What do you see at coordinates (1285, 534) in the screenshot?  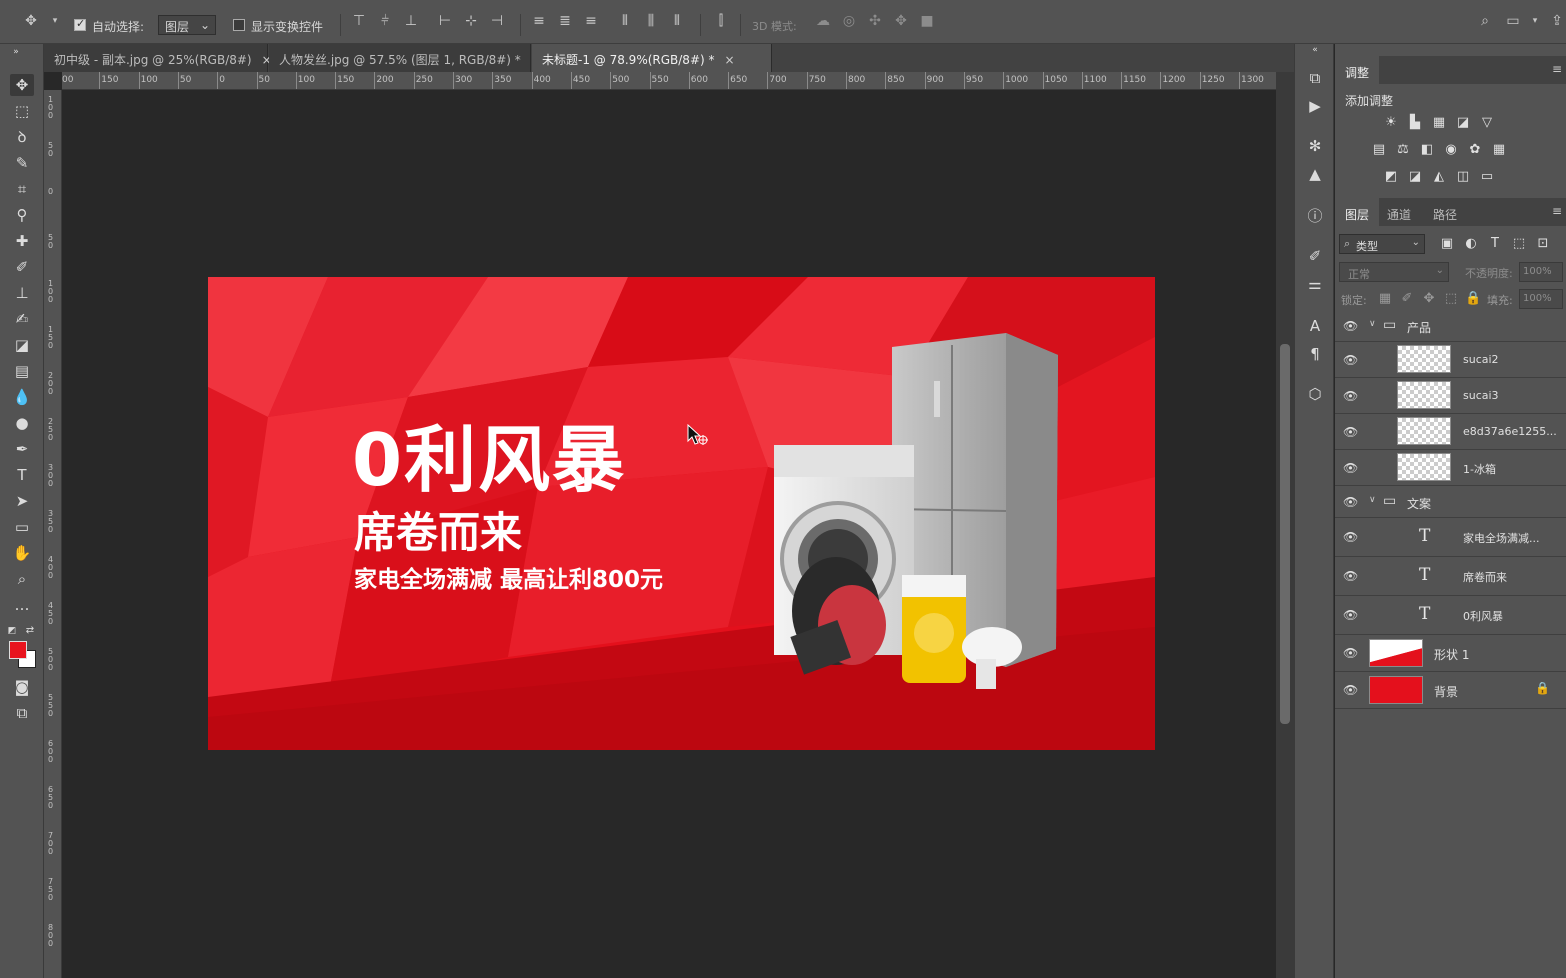 I see `scrollbar-thumb` at bounding box center [1285, 534].